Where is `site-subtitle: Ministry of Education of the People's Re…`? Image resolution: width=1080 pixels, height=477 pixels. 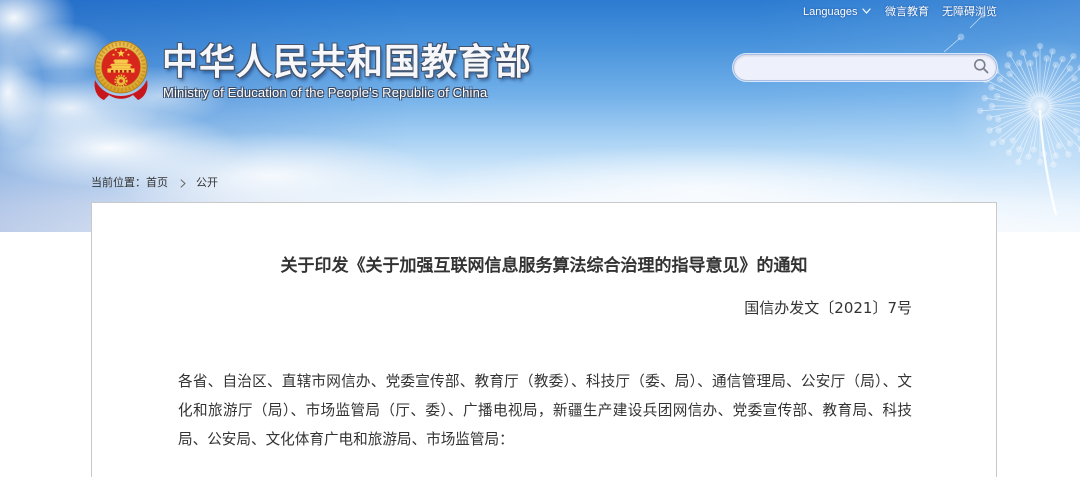
site-subtitle: Ministry of Education of the People's Re… is located at coordinates (325, 92).